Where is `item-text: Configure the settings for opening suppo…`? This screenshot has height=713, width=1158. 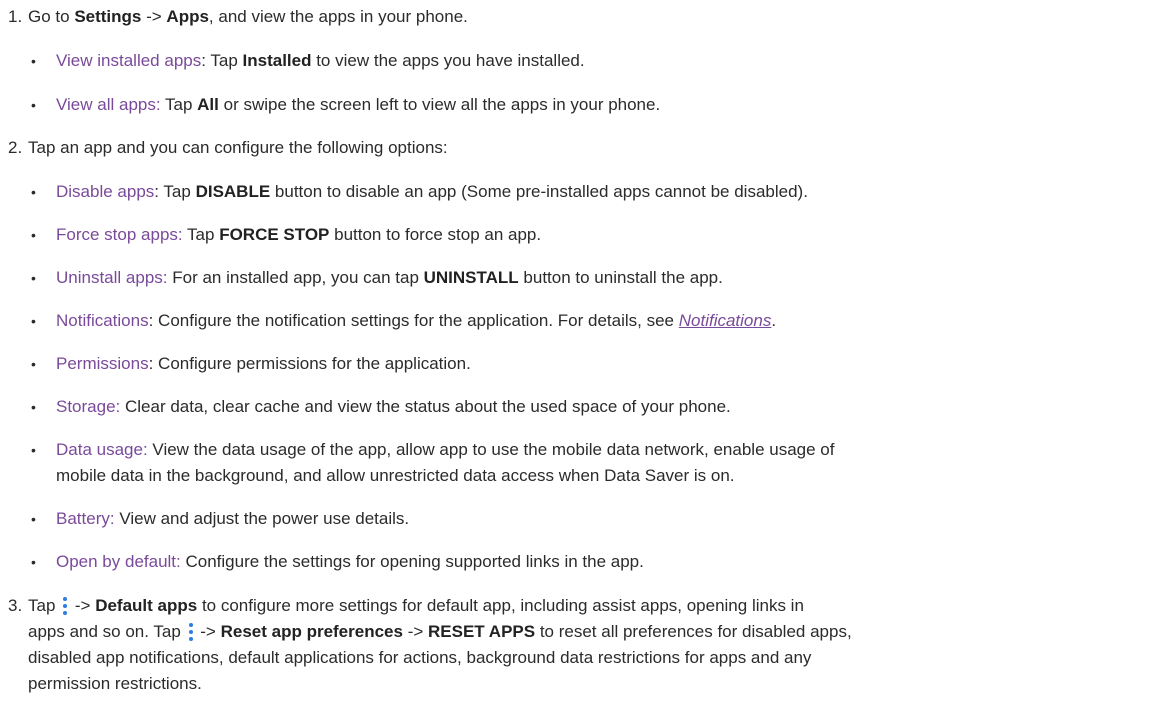
item-text: Configure the settings for opening suppo… is located at coordinates (412, 561).